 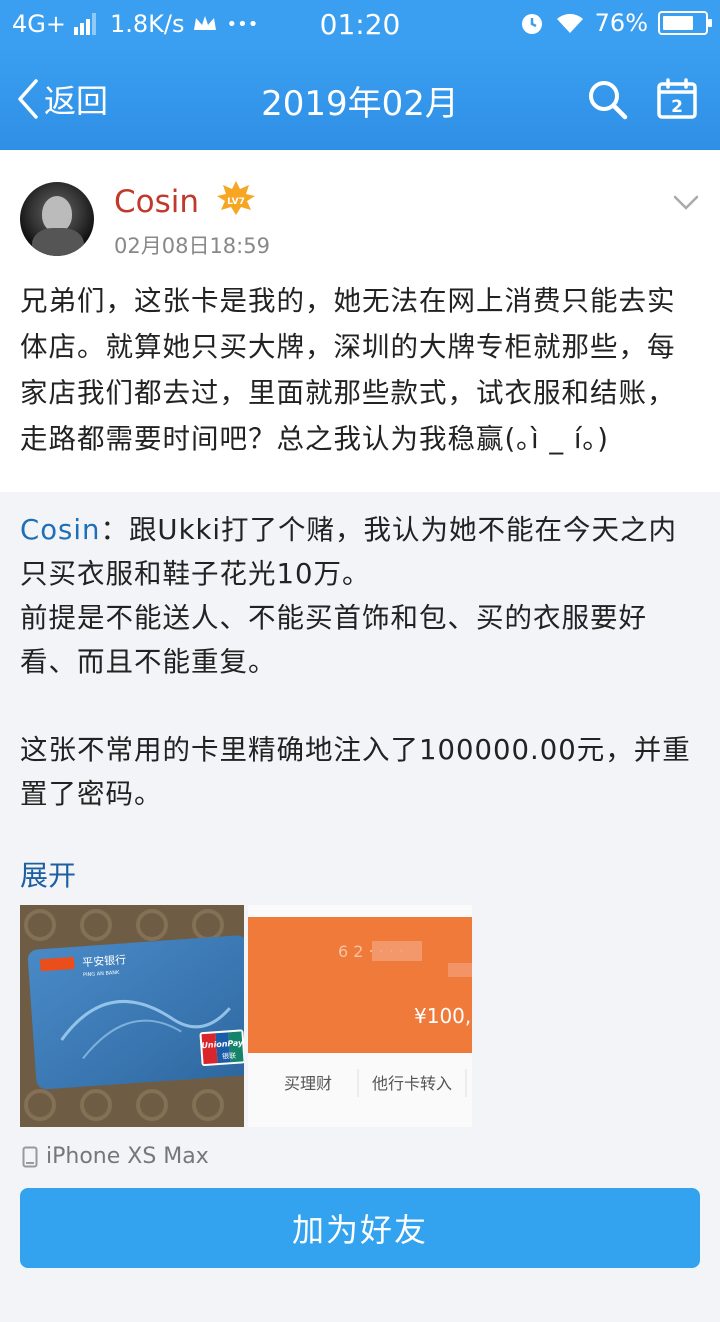 I want to click on nav-bar: 返回 2019年02月 2, so click(x=360, y=99).